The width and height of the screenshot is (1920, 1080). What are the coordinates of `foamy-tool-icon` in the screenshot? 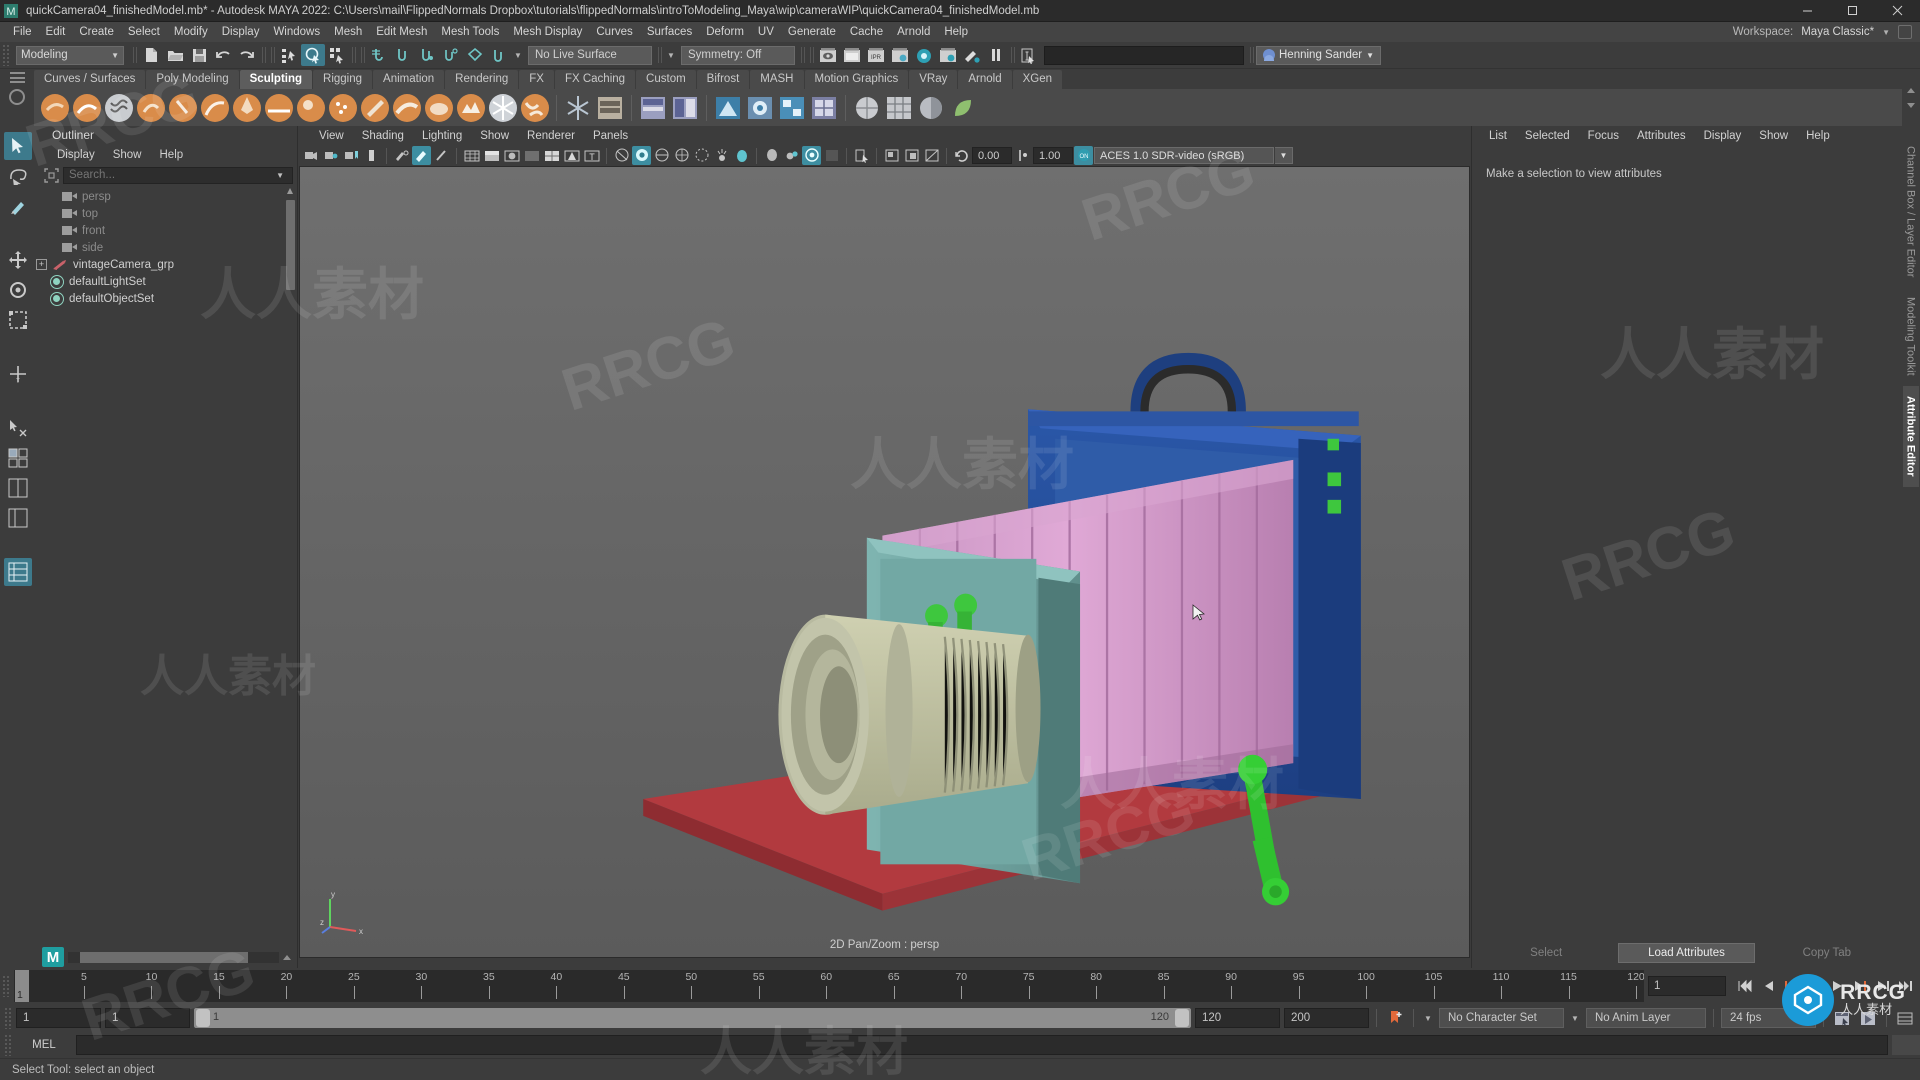 It's located at (311, 108).